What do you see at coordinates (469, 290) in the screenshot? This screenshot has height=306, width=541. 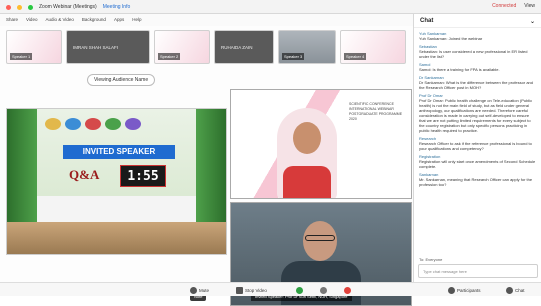 I see `participants-label: Participants` at bounding box center [469, 290].